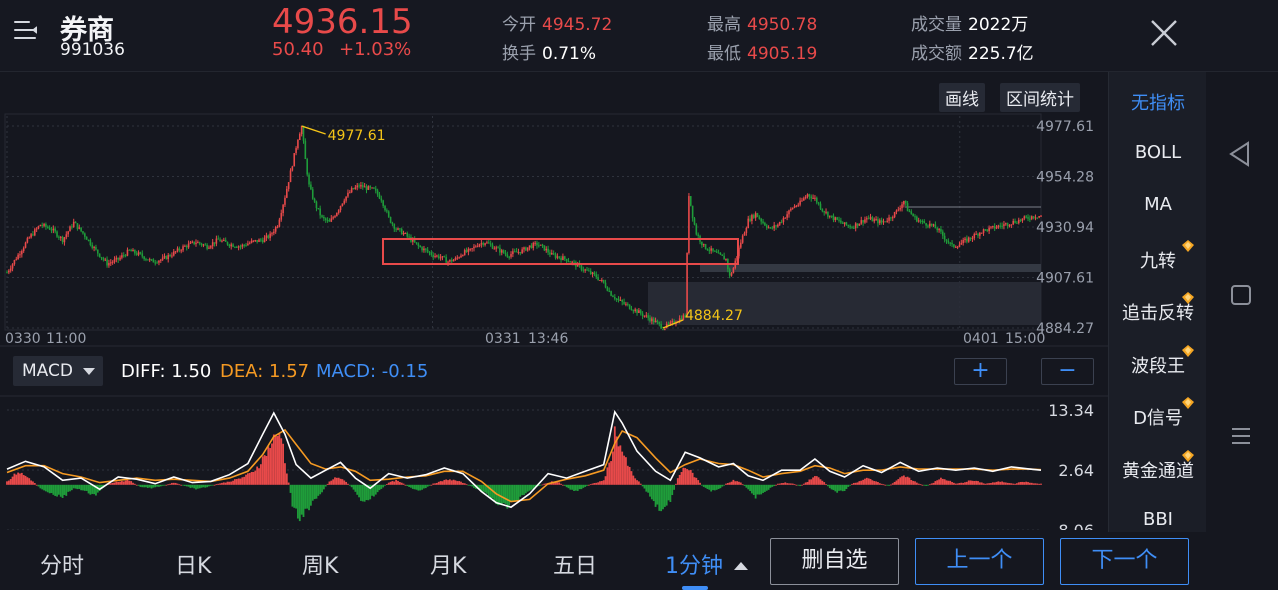 The height and width of the screenshot is (590, 1278). What do you see at coordinates (548, 339) in the screenshot?
I see `x-tick-label: 13:46` at bounding box center [548, 339].